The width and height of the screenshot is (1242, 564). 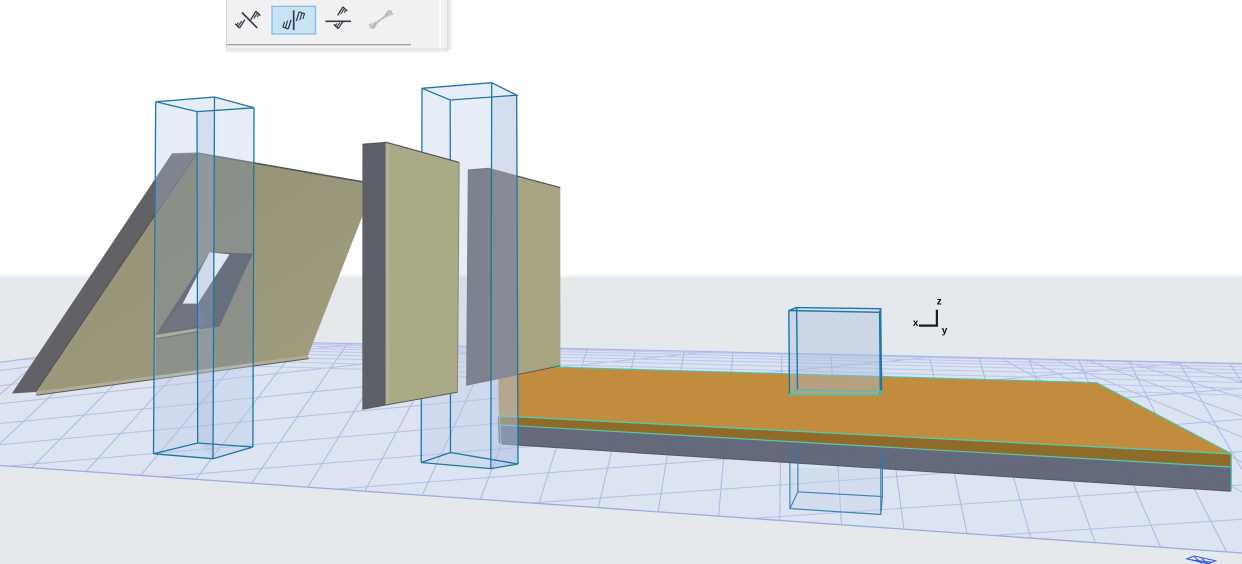 I want to click on svg-text: z, so click(x=939, y=301).